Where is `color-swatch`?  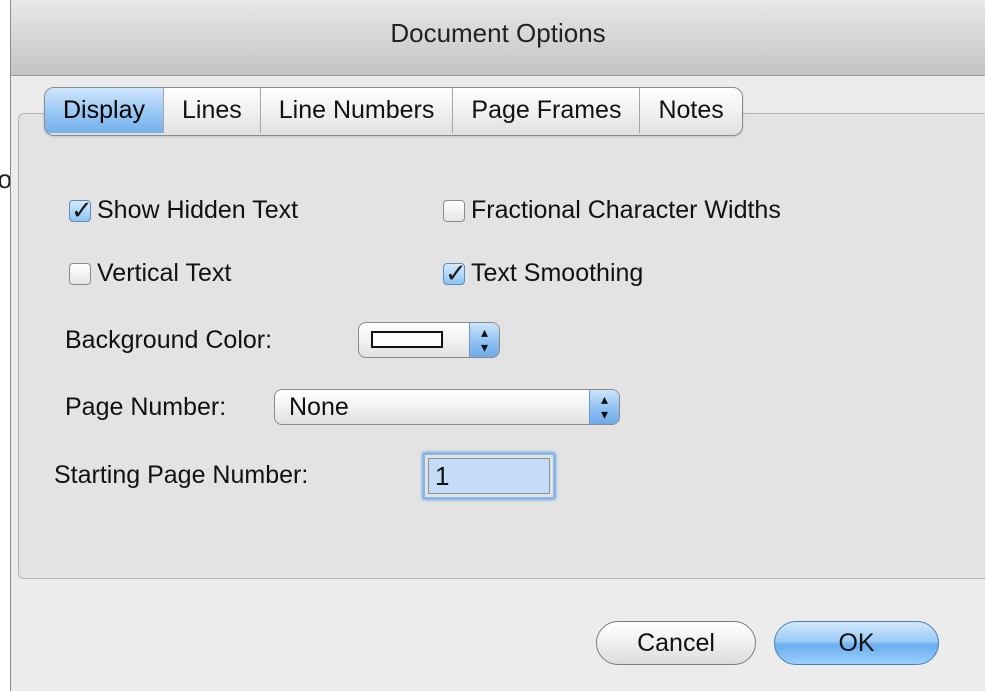 color-swatch is located at coordinates (407, 339).